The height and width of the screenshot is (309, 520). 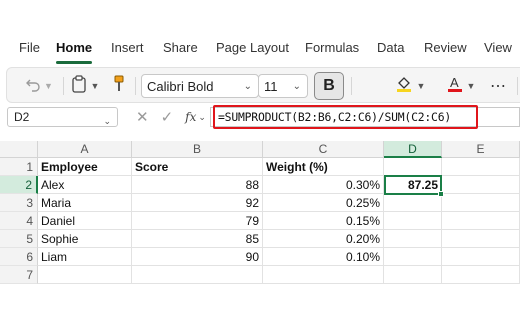 I want to click on row-header-1: 1, so click(x=19, y=167).